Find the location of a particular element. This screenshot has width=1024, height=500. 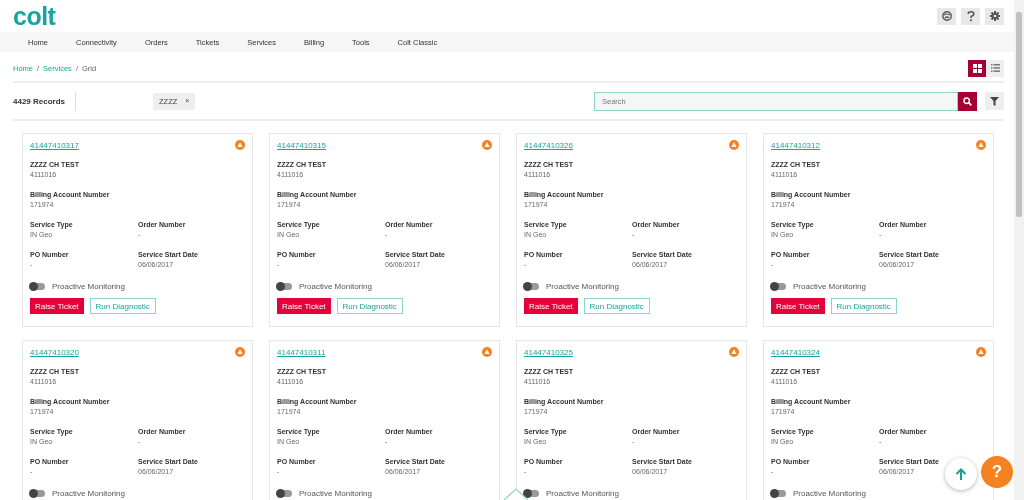

scrollbar is located at coordinates (1019, 250).